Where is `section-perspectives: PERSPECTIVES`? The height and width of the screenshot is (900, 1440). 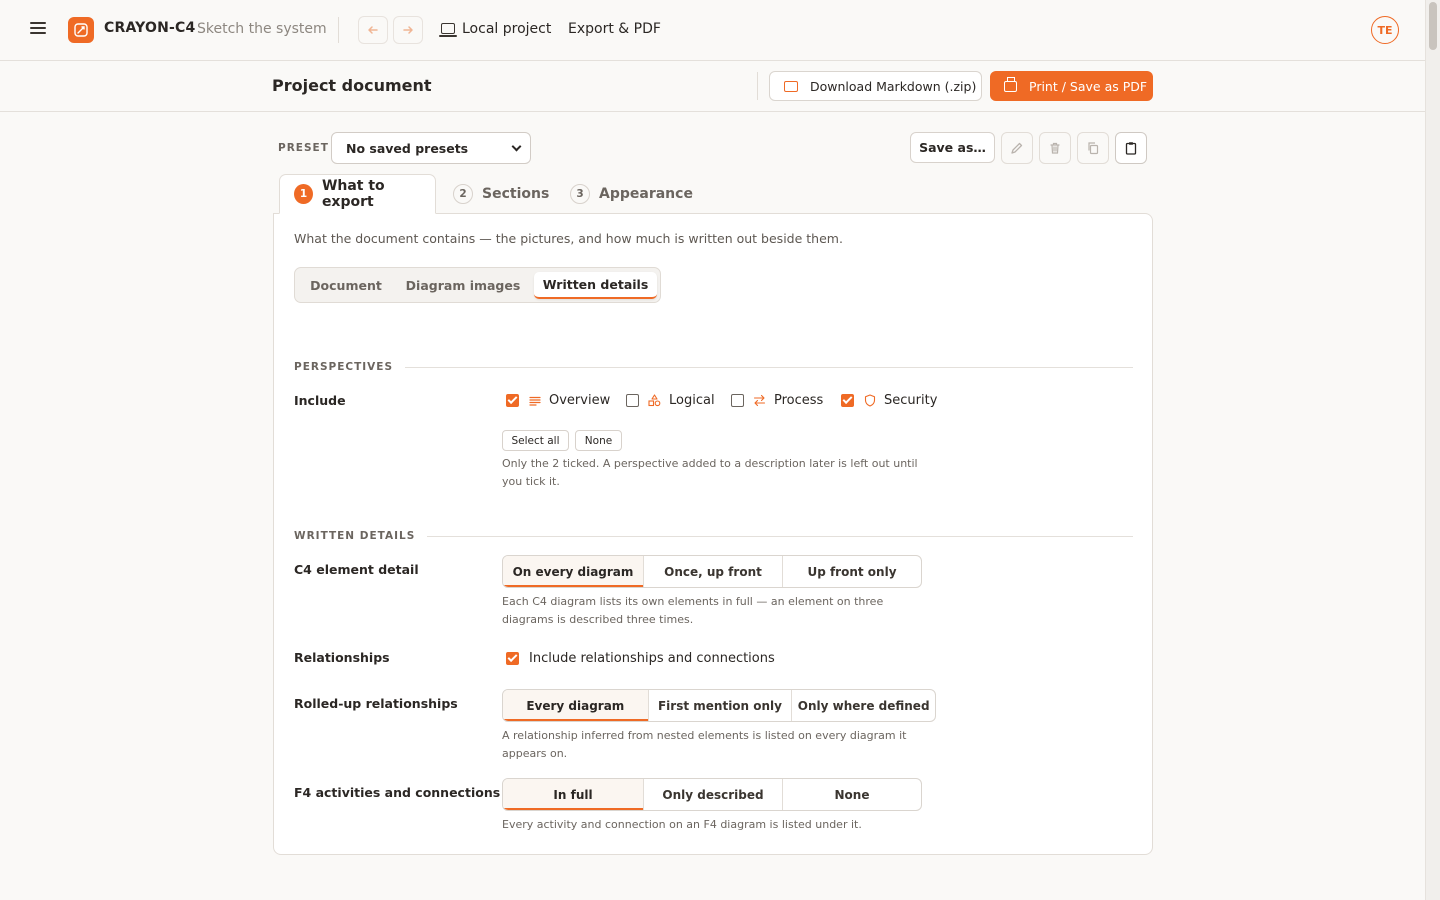
section-perspectives: PERSPECTIVES is located at coordinates (713, 367).